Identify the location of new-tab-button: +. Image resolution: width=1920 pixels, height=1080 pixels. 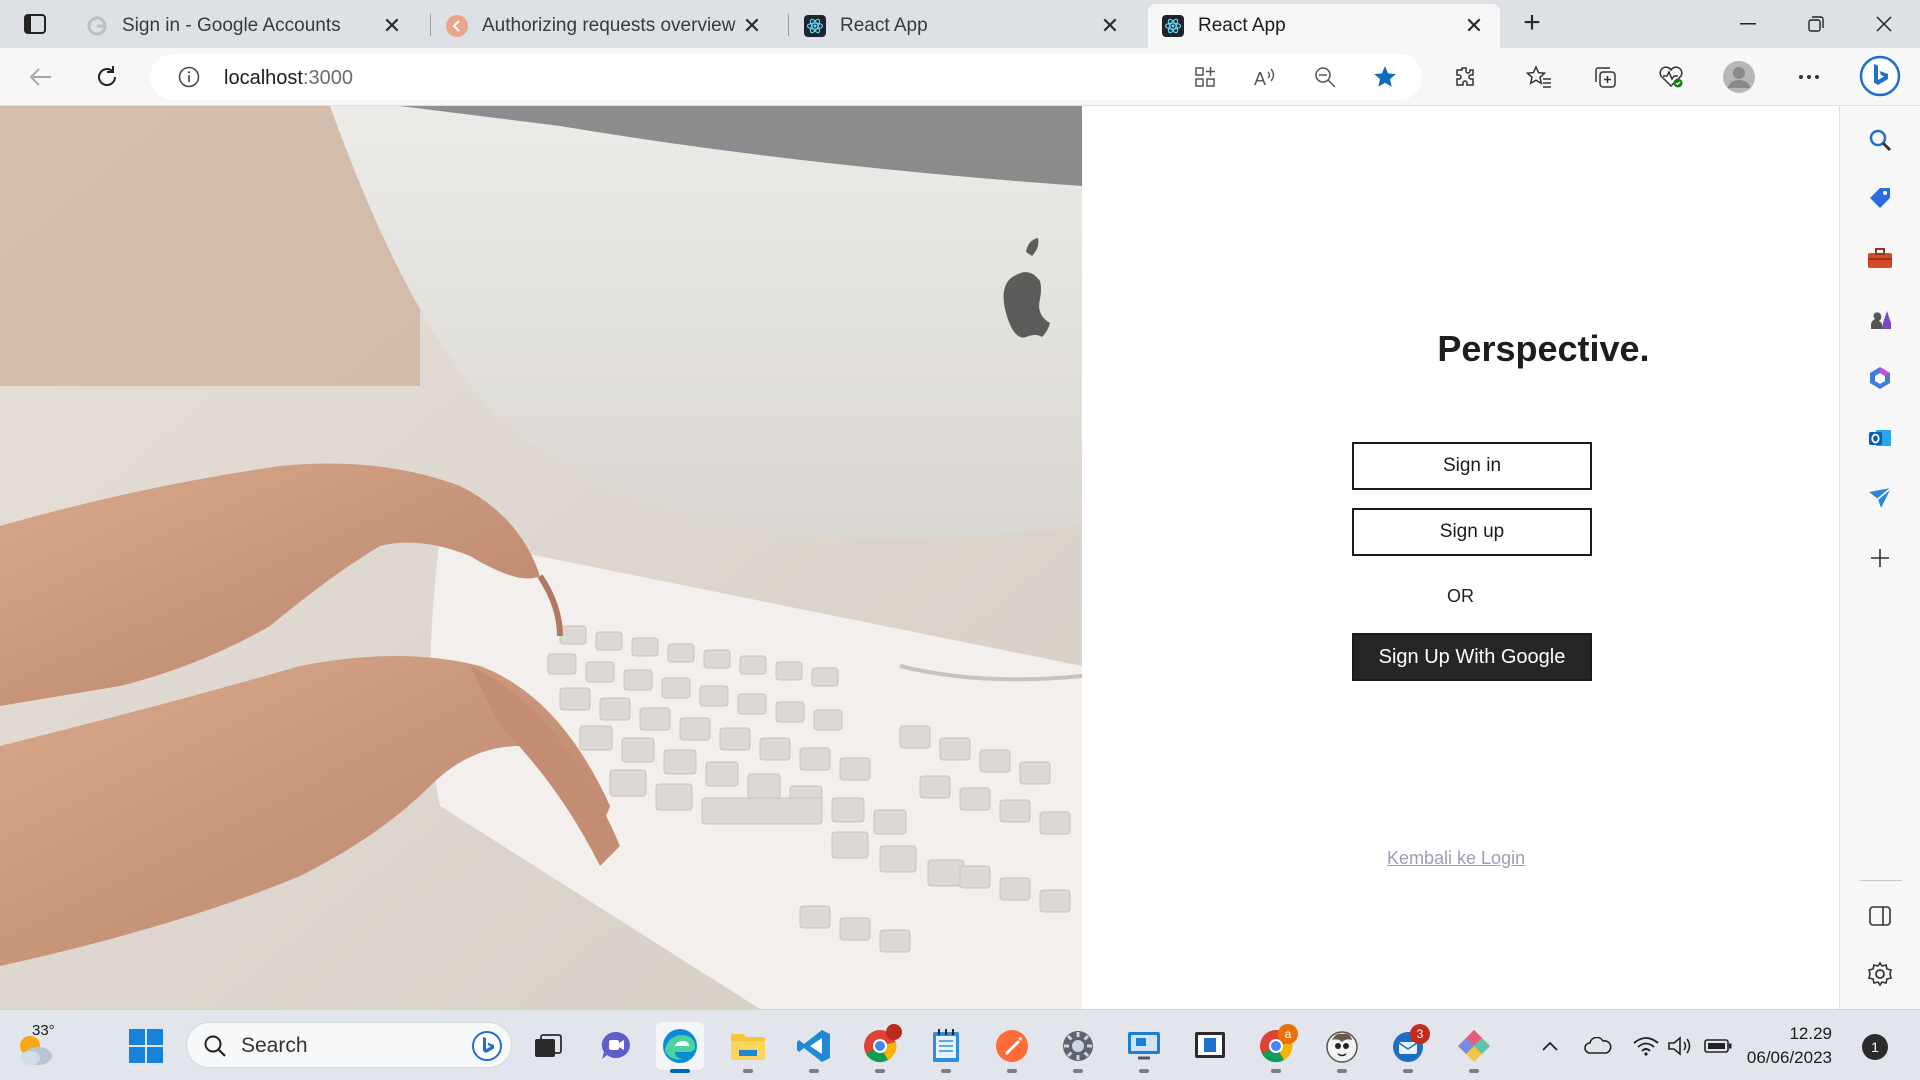
(1532, 23).